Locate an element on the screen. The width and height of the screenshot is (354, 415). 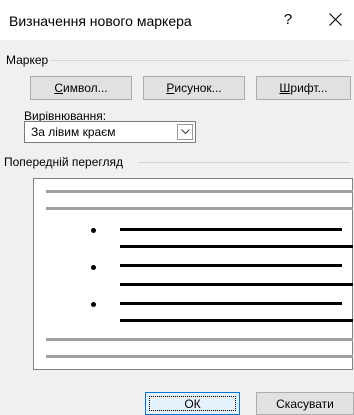
alignment-select-value: За лівим краєм is located at coordinates (73, 132).